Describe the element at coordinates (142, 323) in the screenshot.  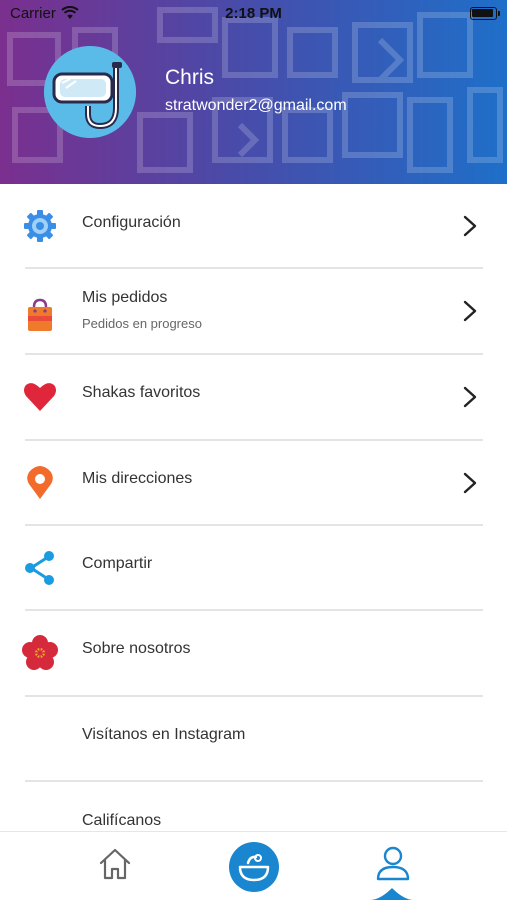
I see `menu-item-sublabel: Pedidos en progreso` at that location.